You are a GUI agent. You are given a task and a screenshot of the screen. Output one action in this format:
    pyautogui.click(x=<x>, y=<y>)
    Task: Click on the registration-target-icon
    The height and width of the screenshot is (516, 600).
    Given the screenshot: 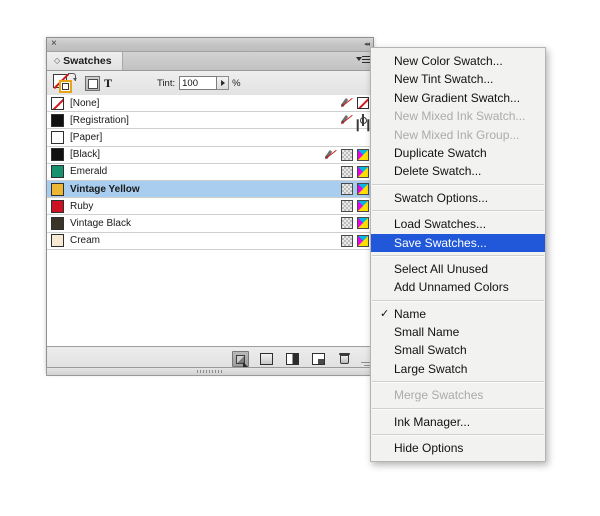 What is the action you would take?
    pyautogui.click(x=363, y=120)
    